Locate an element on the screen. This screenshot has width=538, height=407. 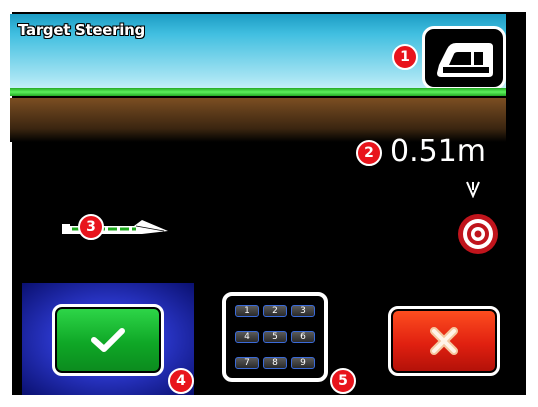
page-title: Target Steering is located at coordinates (81, 30).